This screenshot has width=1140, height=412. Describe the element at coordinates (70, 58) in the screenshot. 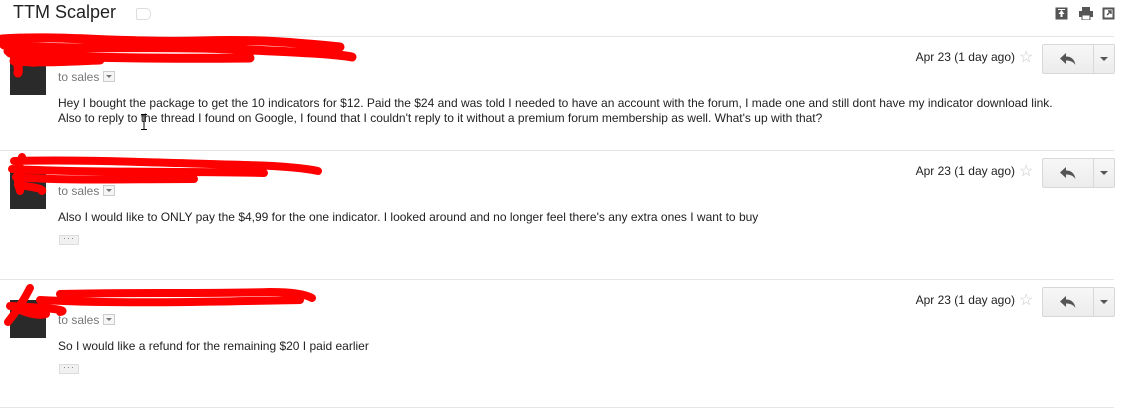

I see `sender-name: Ron` at that location.